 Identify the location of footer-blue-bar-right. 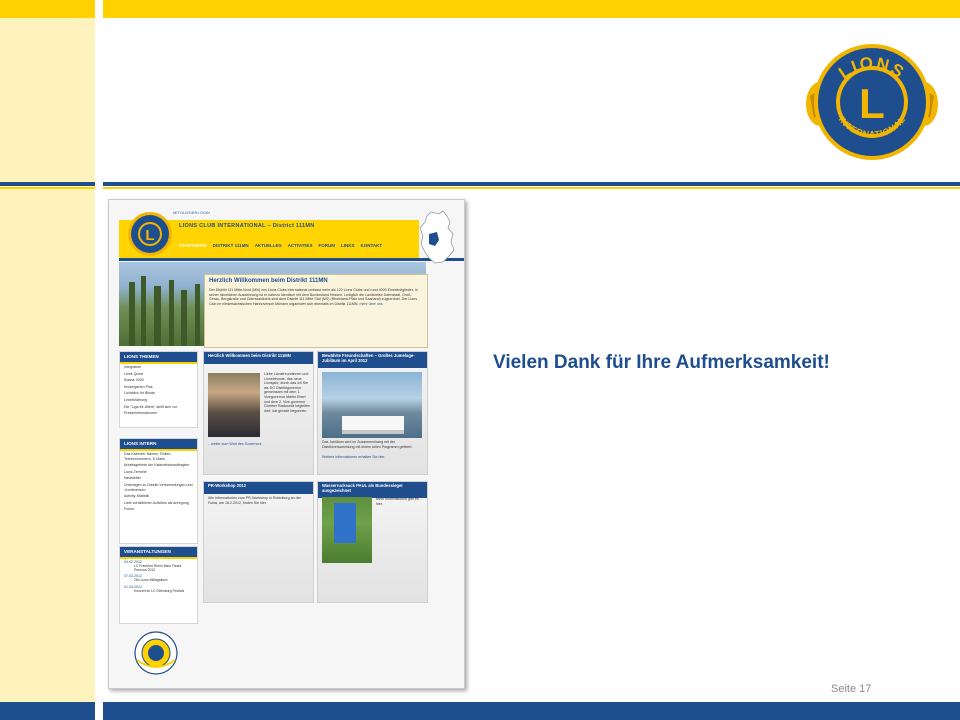
(531, 711).